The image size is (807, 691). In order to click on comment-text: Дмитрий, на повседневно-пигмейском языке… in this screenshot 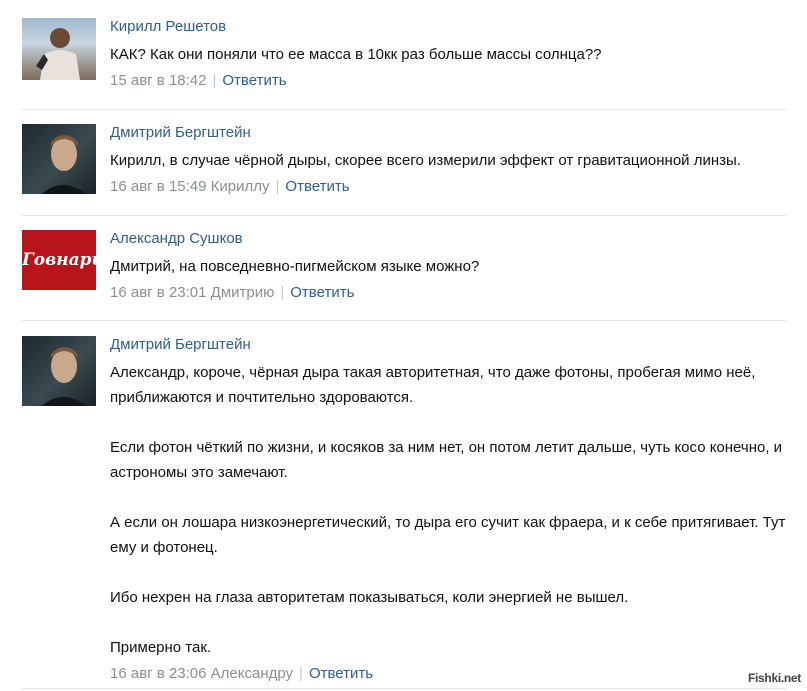, I will do `click(448, 266)`.